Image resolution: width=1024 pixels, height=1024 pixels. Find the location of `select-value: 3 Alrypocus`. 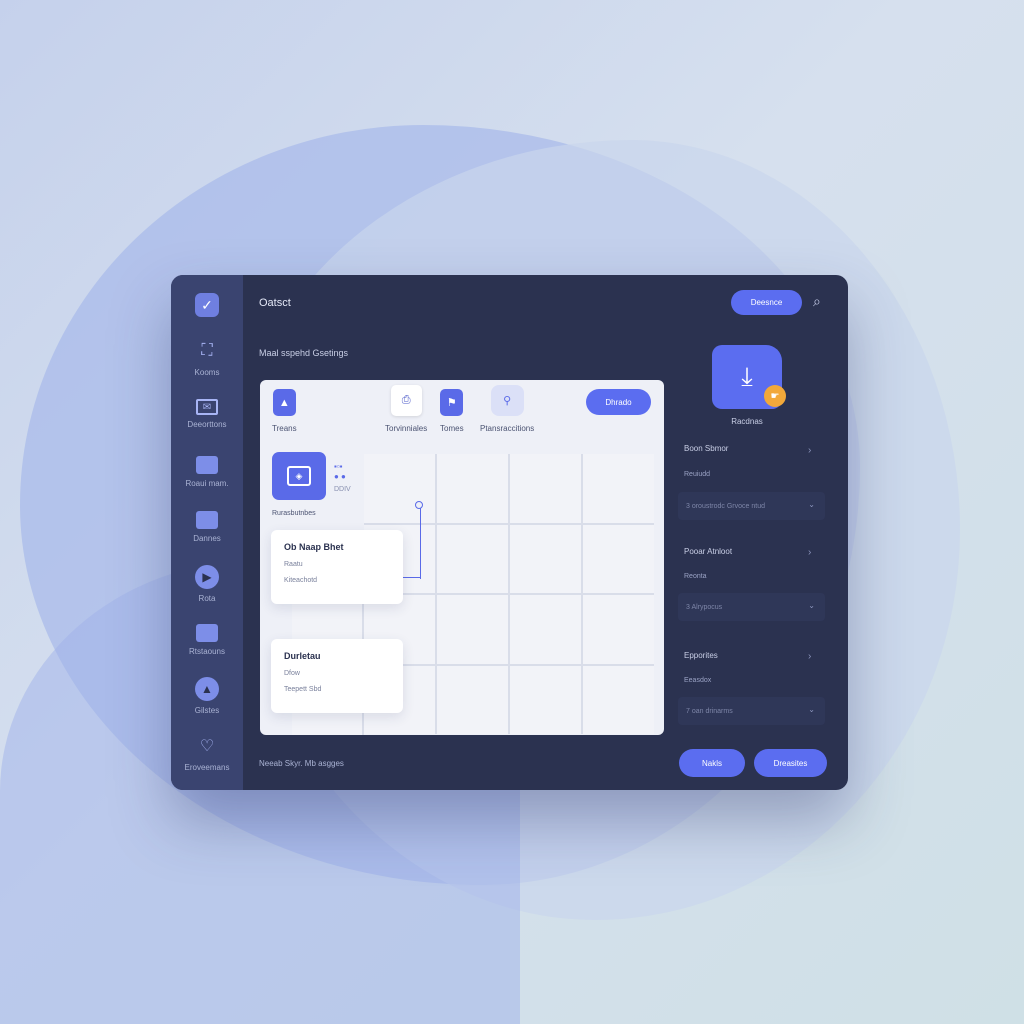

select-value: 3 Alrypocus is located at coordinates (704, 607).